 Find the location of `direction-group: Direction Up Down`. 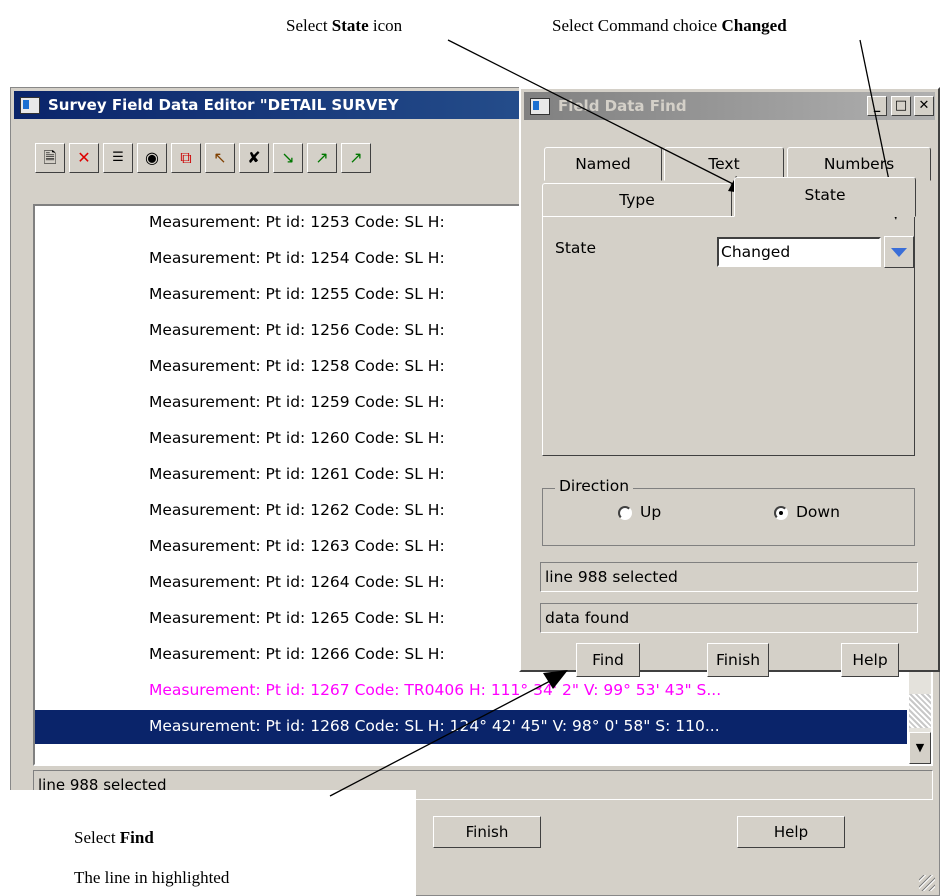

direction-group: Direction Up Down is located at coordinates (728, 511).